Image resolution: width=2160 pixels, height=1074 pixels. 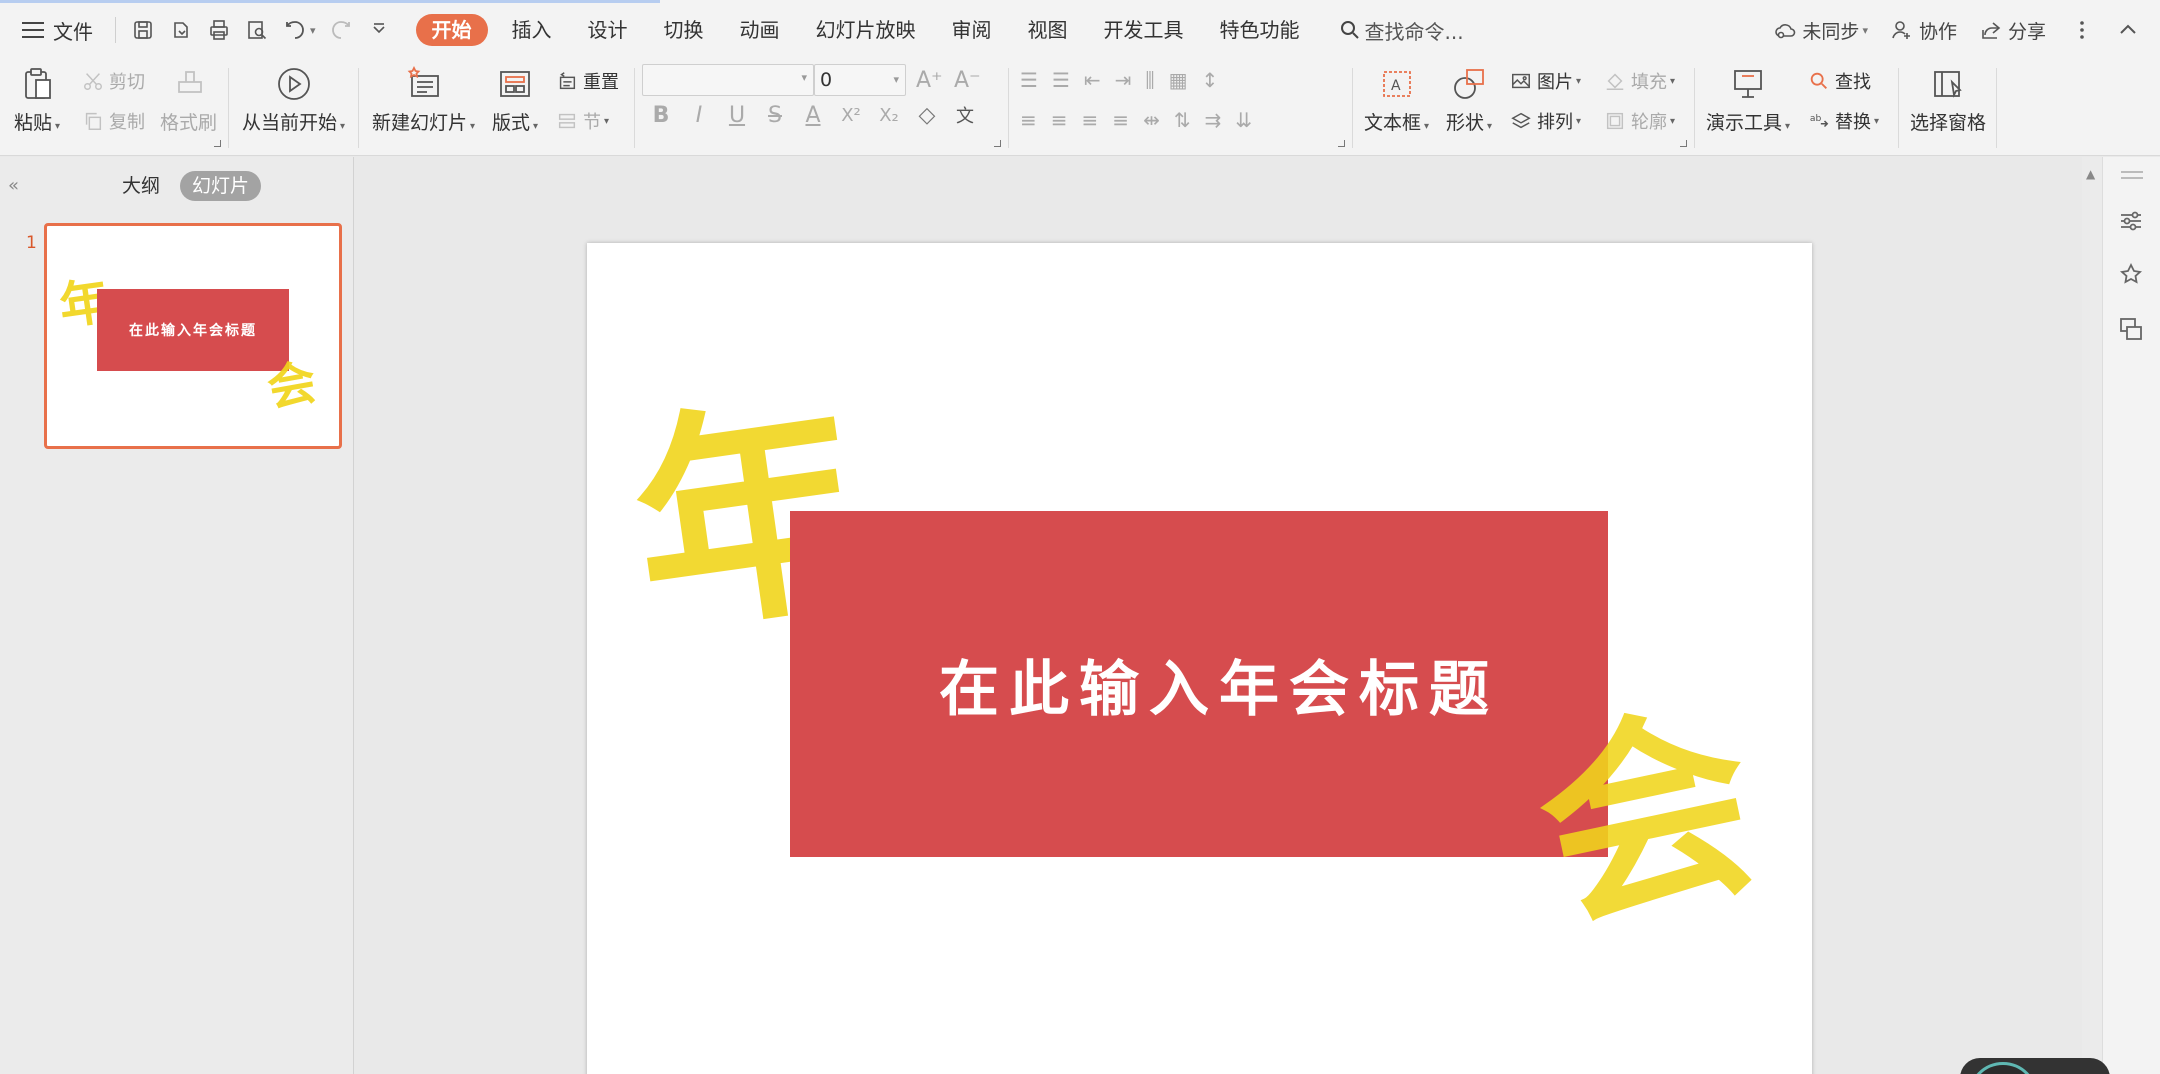 I want to click on font-family-select, so click(x=728, y=80).